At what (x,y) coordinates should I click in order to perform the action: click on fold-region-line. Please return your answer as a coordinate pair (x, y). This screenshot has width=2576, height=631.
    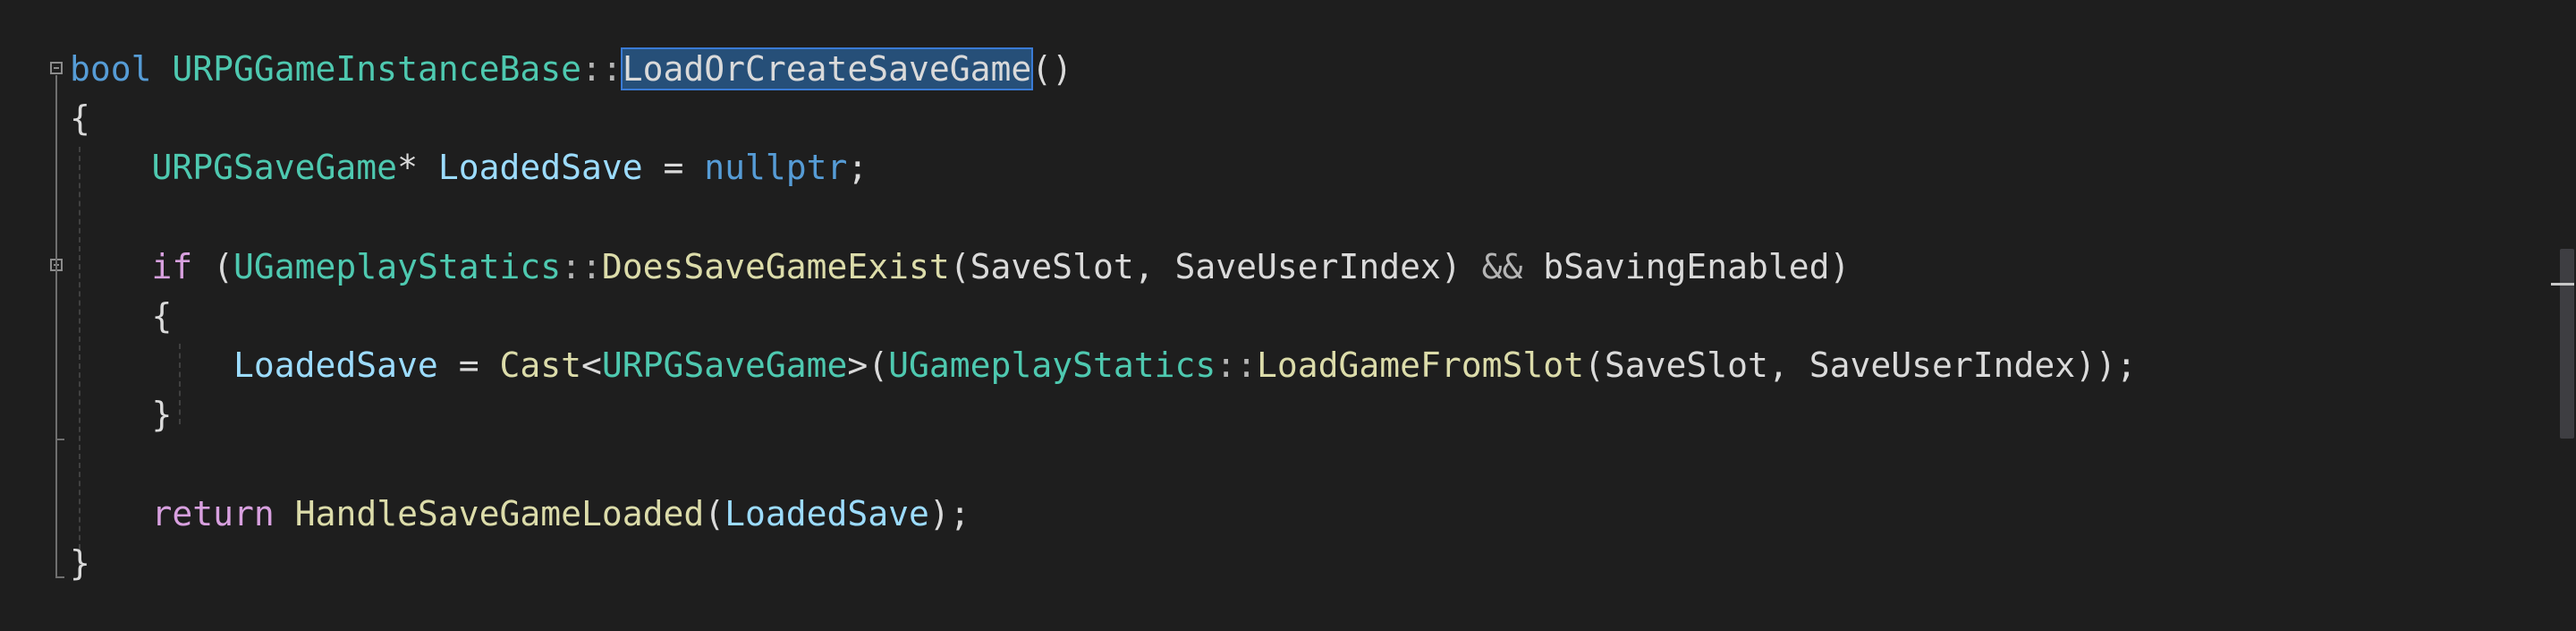
    Looking at the image, I should click on (56, 325).